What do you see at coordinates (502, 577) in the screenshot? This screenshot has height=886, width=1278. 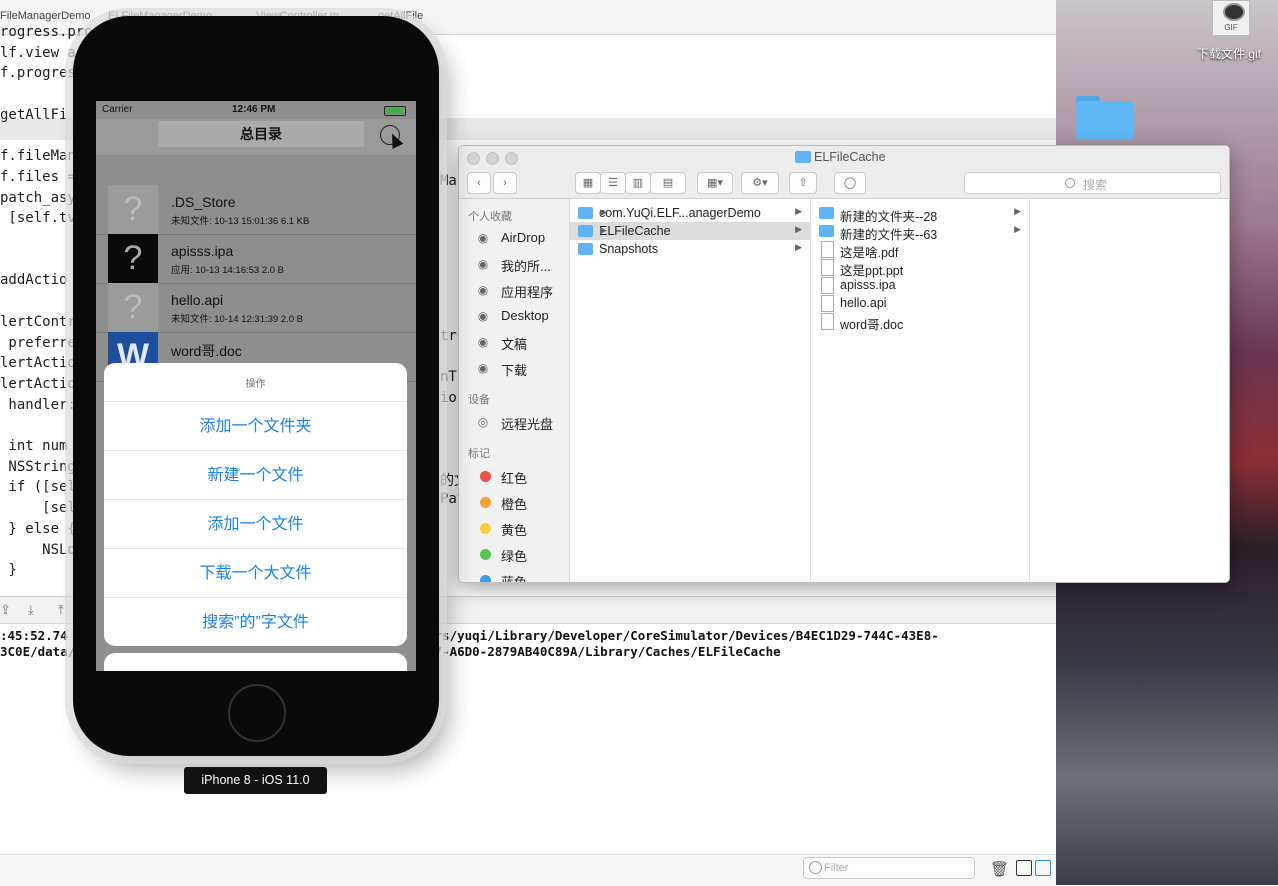 I see `sidebar-tag: 蓝色` at bounding box center [502, 577].